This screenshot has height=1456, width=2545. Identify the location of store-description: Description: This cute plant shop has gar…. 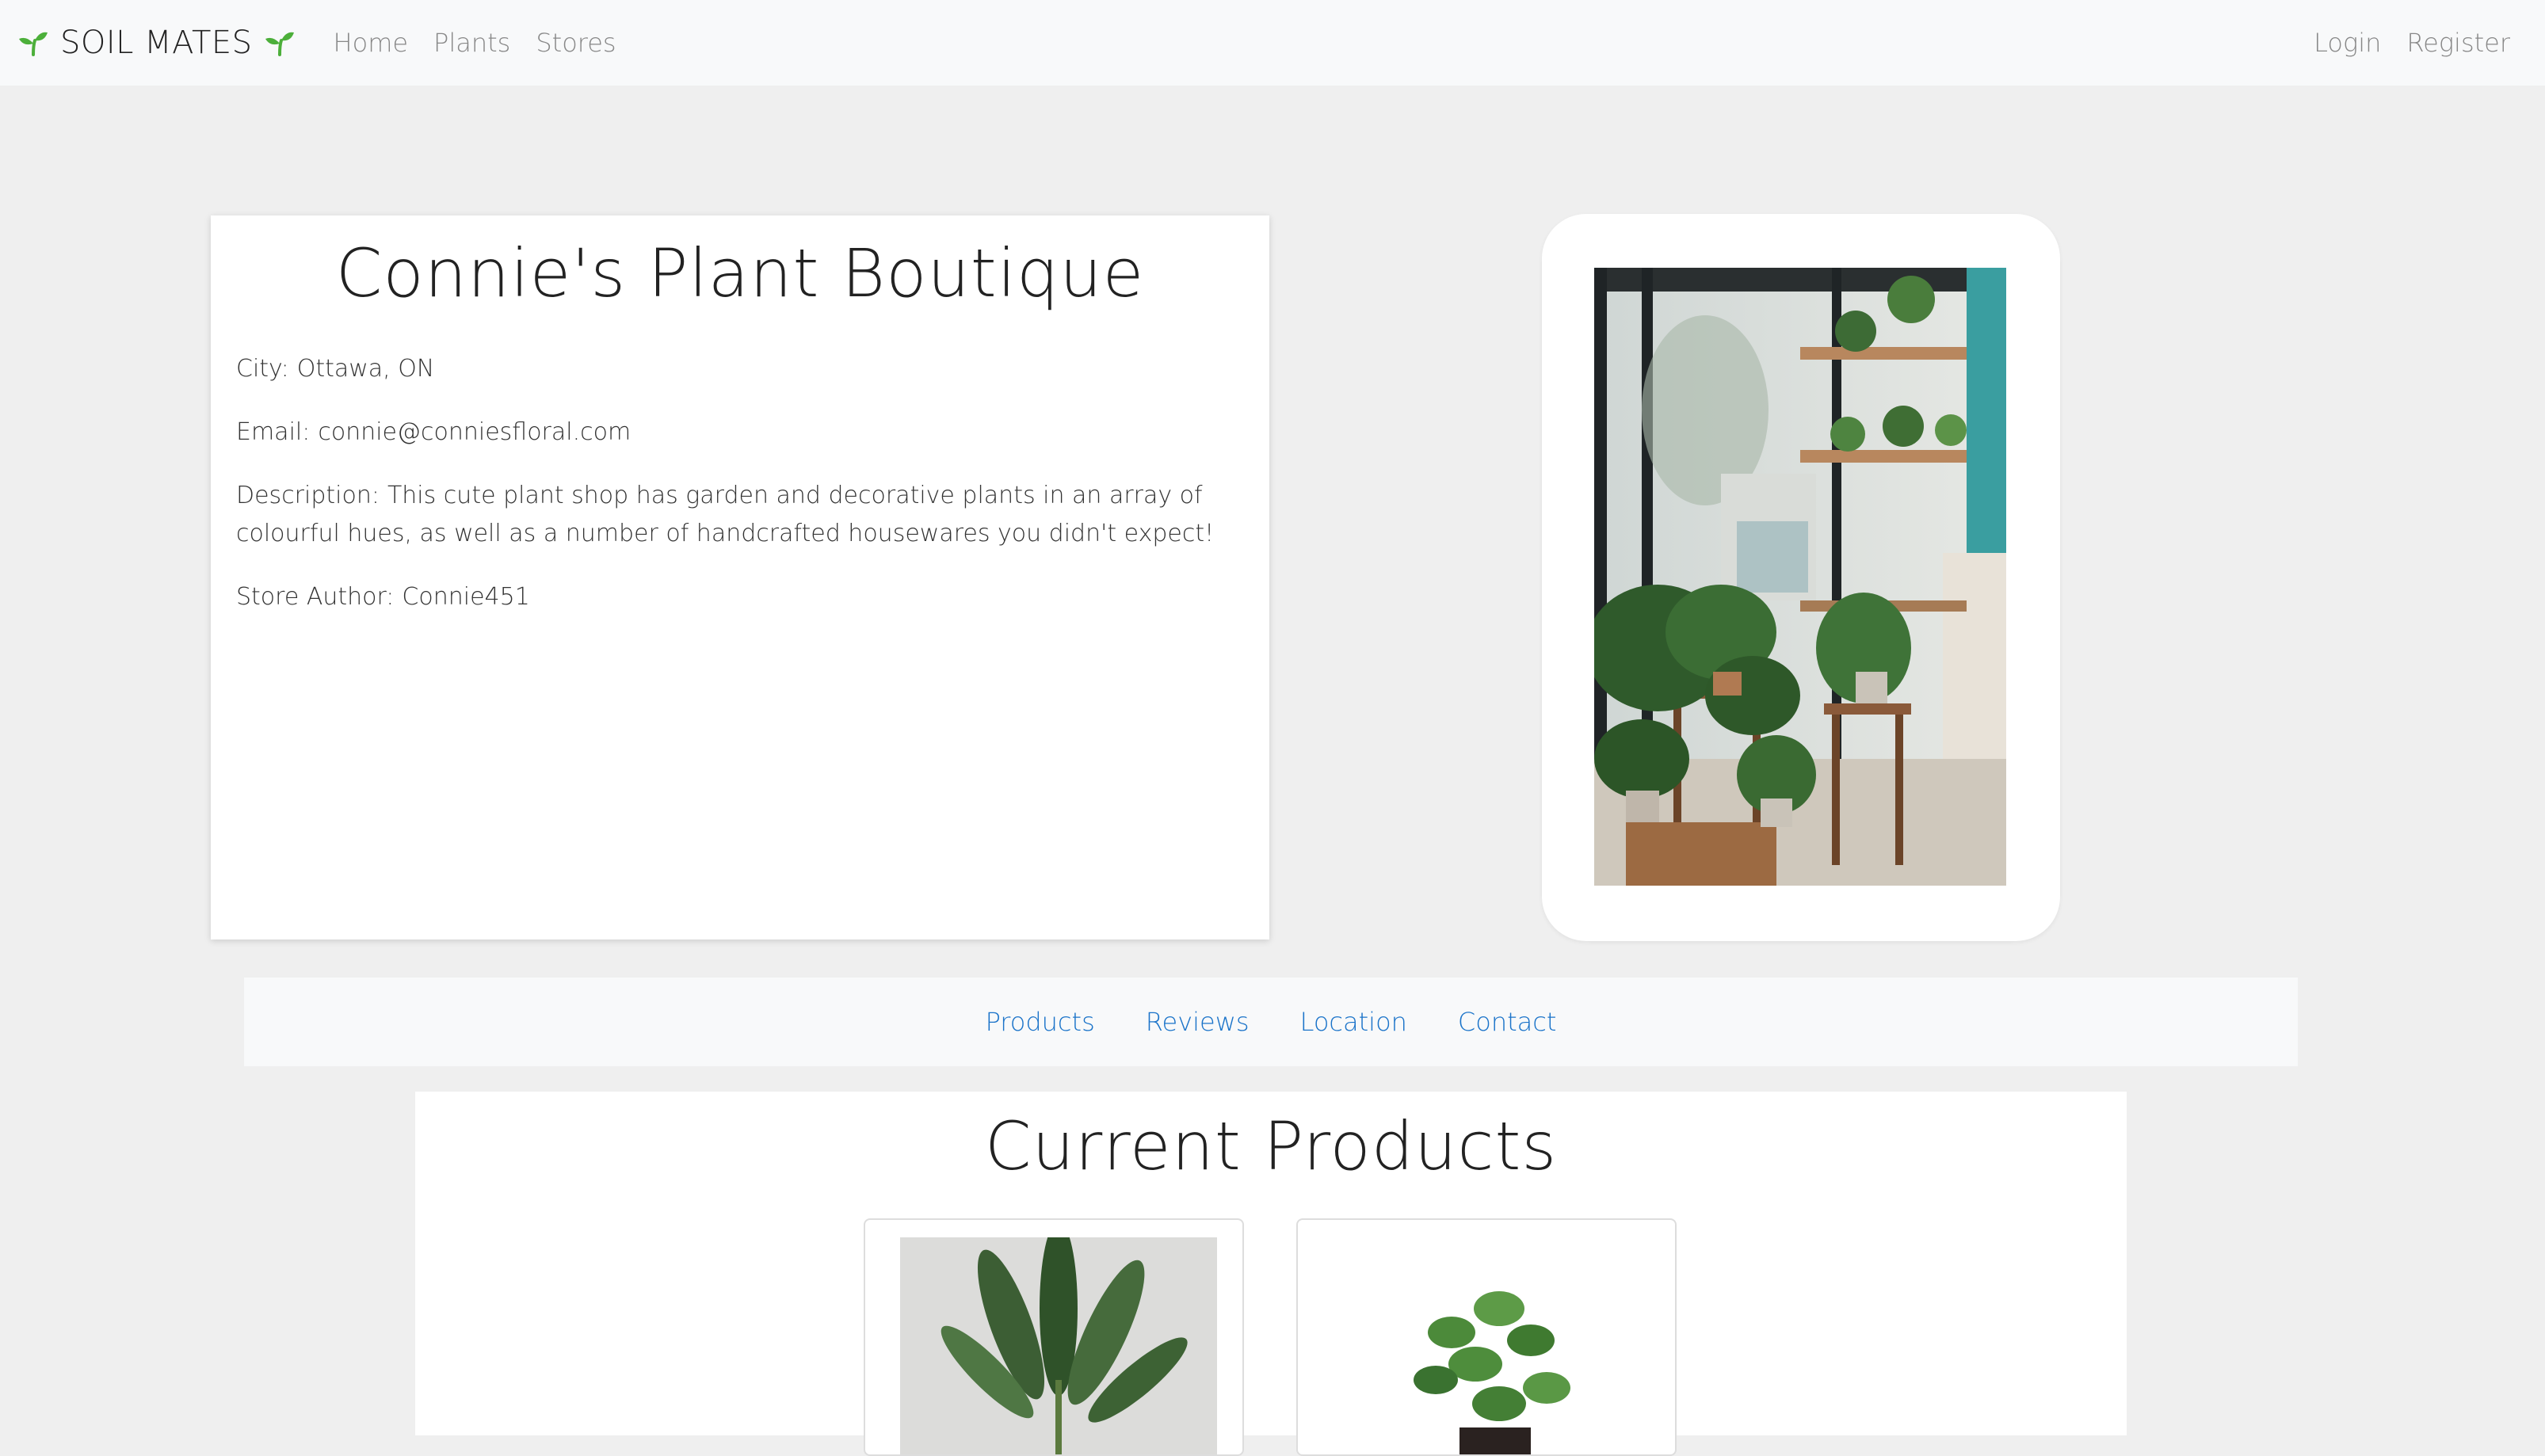
(740, 515).